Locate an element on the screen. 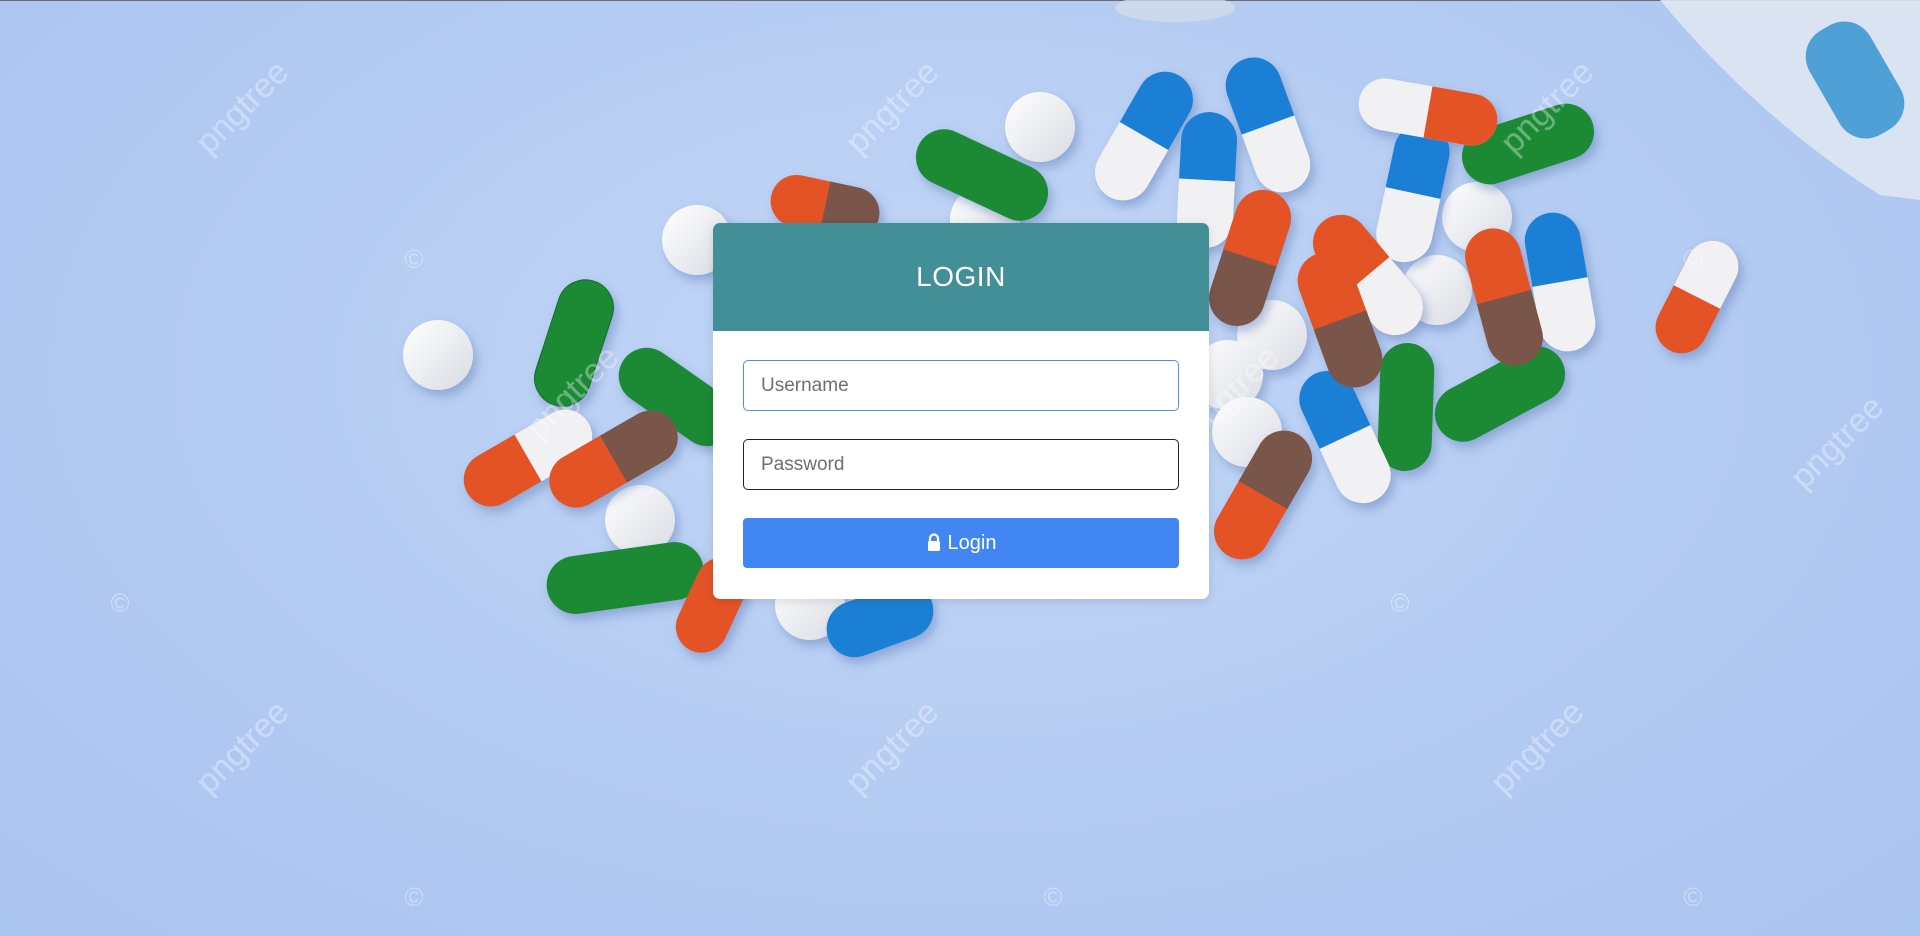  password-input is located at coordinates (961, 464).